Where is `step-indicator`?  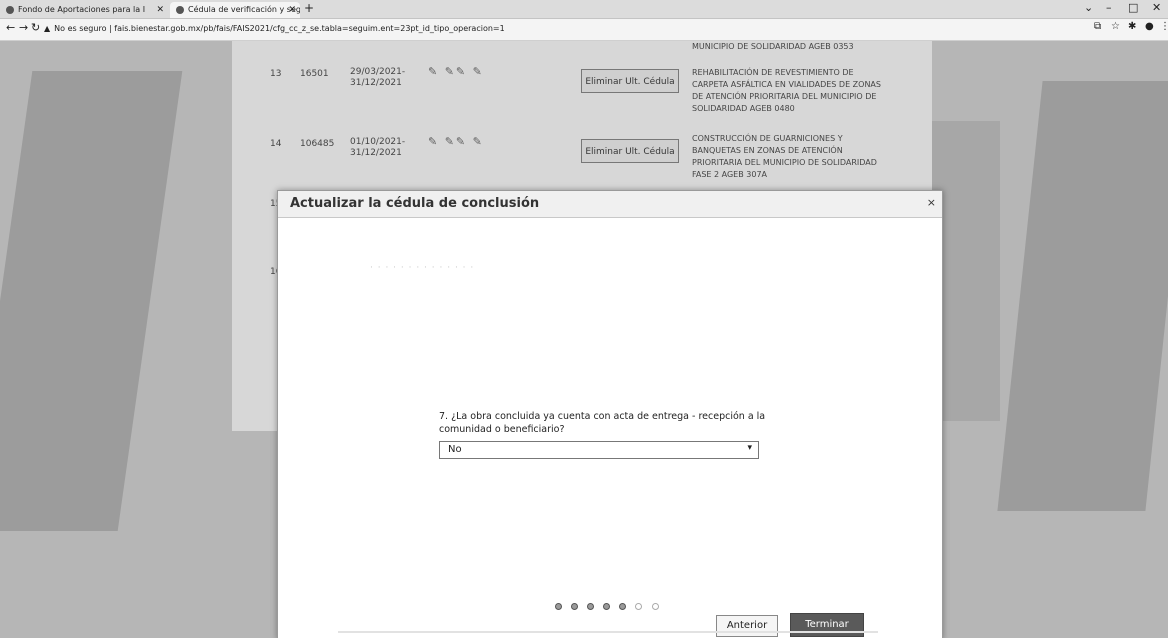 step-indicator is located at coordinates (609, 605).